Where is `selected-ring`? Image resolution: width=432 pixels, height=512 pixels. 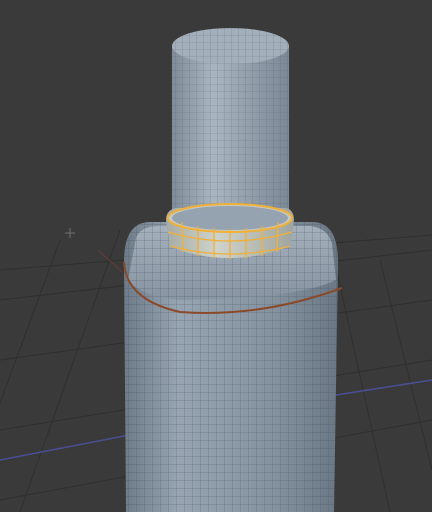
selected-ring is located at coordinates (230, 231).